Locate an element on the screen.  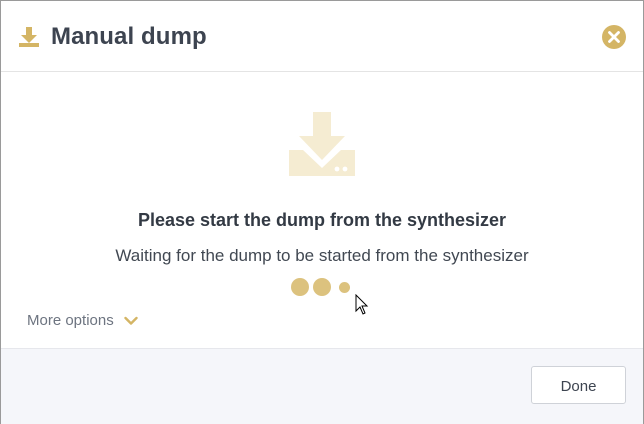
dialog-title: Manual dump is located at coordinates (129, 36).